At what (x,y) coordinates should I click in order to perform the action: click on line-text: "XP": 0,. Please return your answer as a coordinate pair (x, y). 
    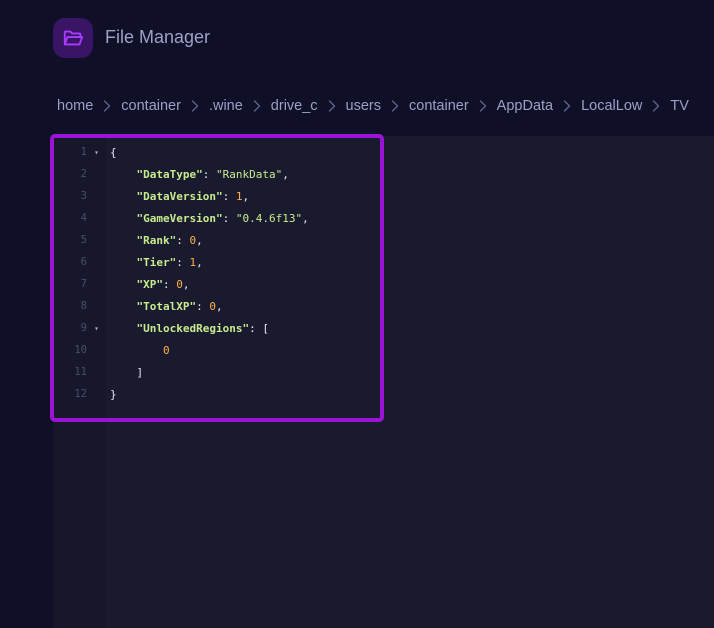
    Looking at the image, I should click on (150, 284).